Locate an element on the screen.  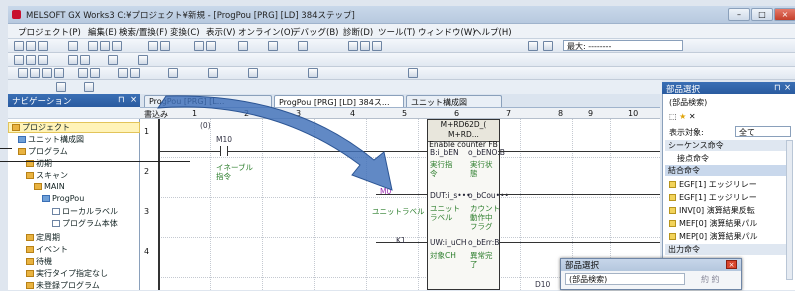
popup-buttons: 約 約 is located at coordinates (710, 279).